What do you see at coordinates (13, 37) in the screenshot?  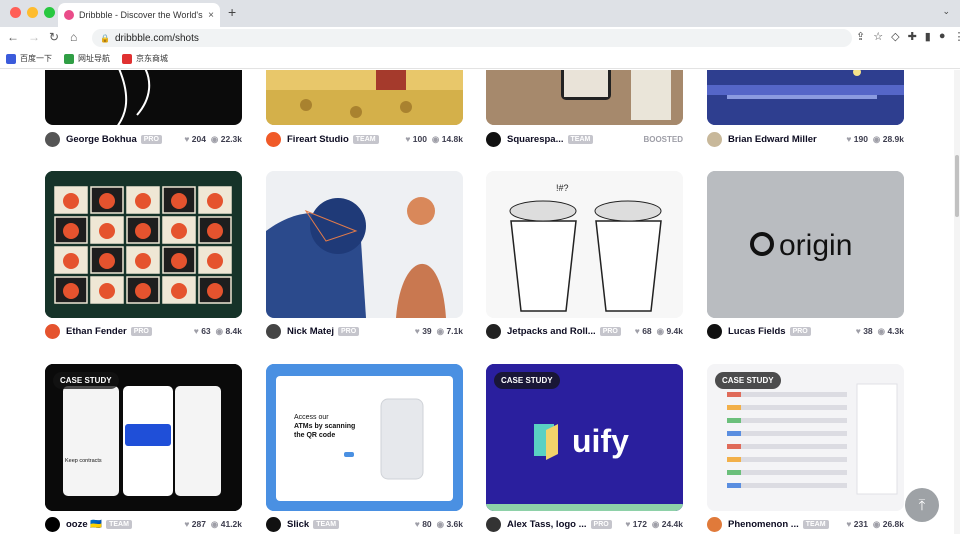 I see `back-icon: ←` at bounding box center [13, 37].